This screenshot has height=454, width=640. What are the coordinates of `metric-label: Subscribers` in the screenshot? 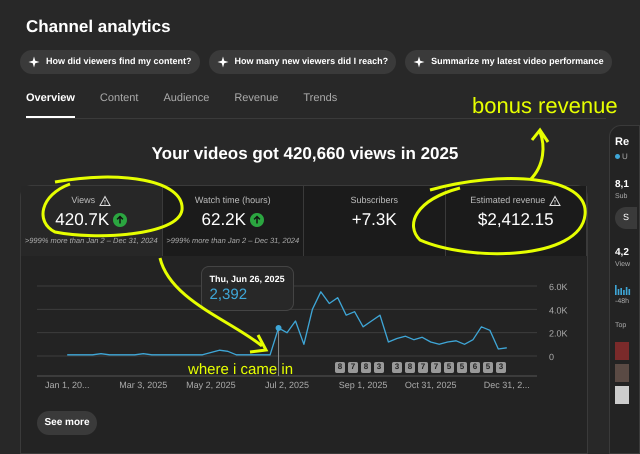 It's located at (374, 200).